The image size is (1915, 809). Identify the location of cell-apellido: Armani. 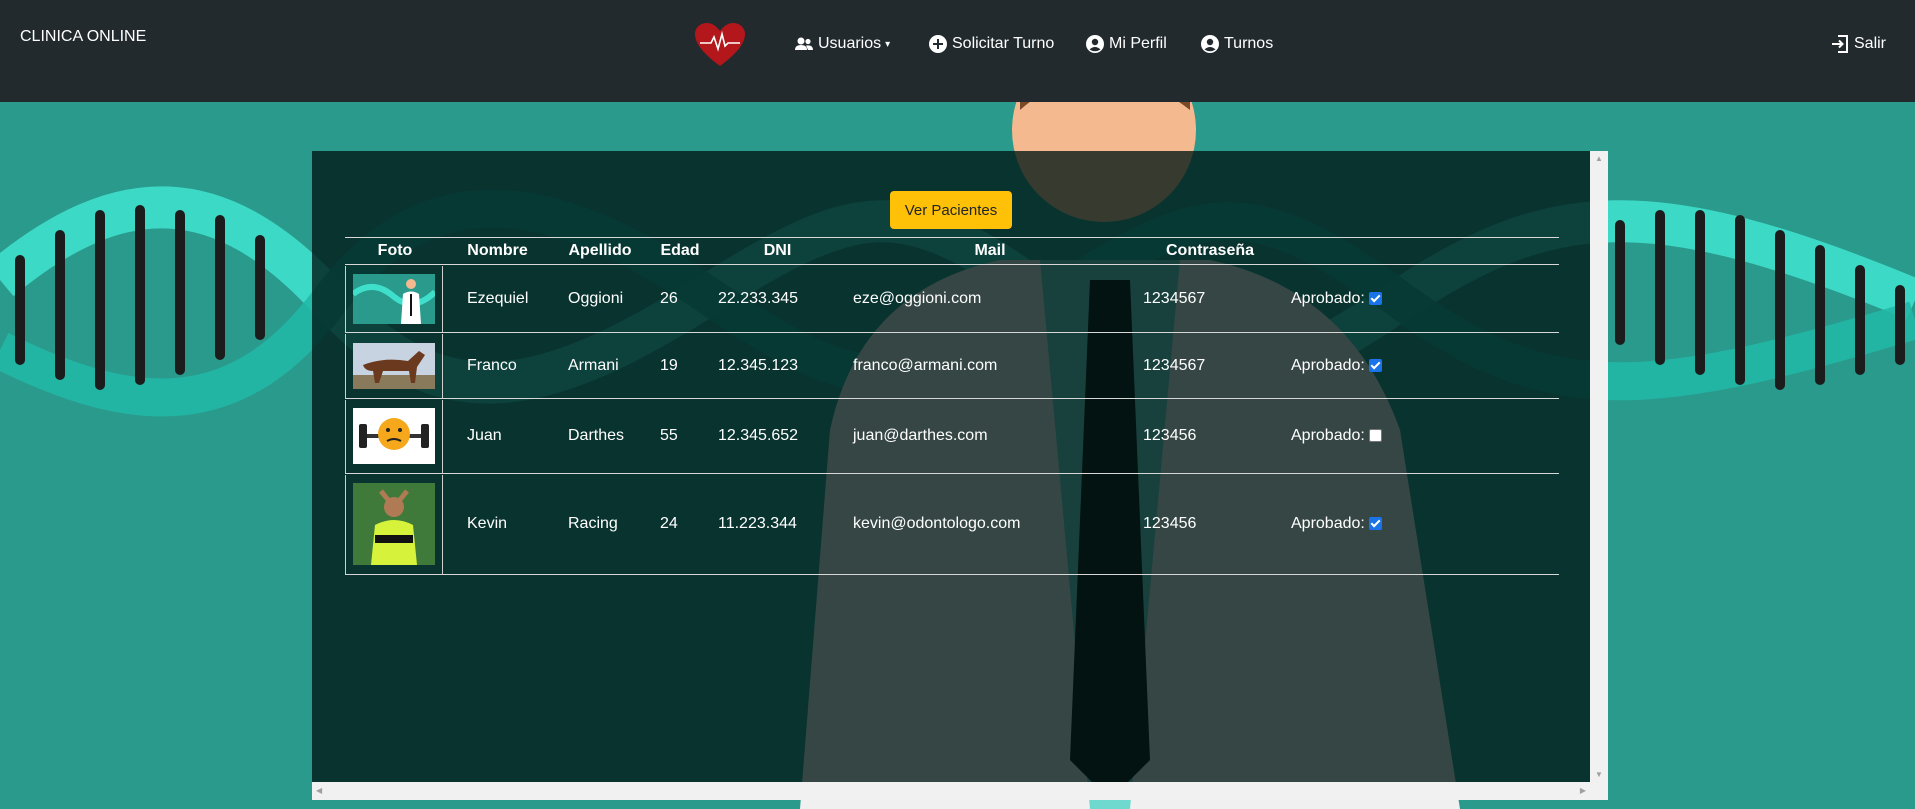
(600, 365).